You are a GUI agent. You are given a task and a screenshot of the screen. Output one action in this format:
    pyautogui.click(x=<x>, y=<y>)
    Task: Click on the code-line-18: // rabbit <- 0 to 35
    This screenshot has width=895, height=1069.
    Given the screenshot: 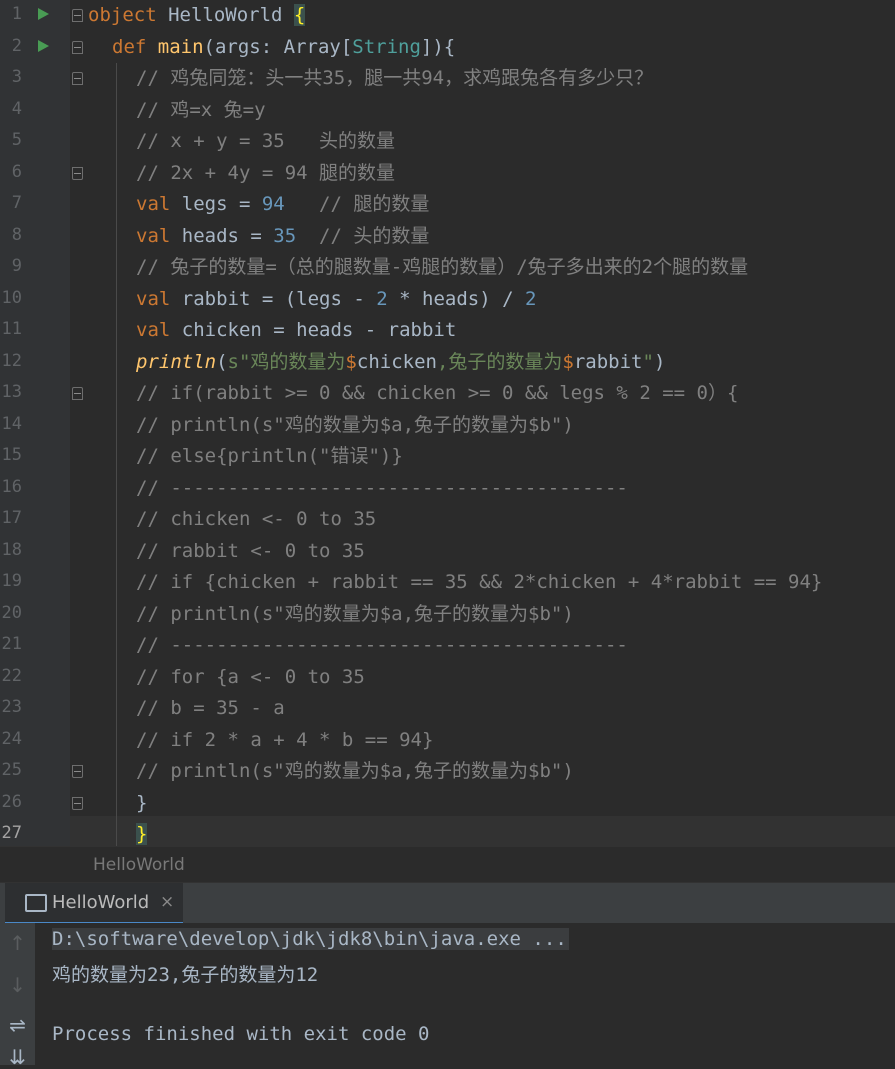 What is the action you would take?
    pyautogui.click(x=250, y=552)
    